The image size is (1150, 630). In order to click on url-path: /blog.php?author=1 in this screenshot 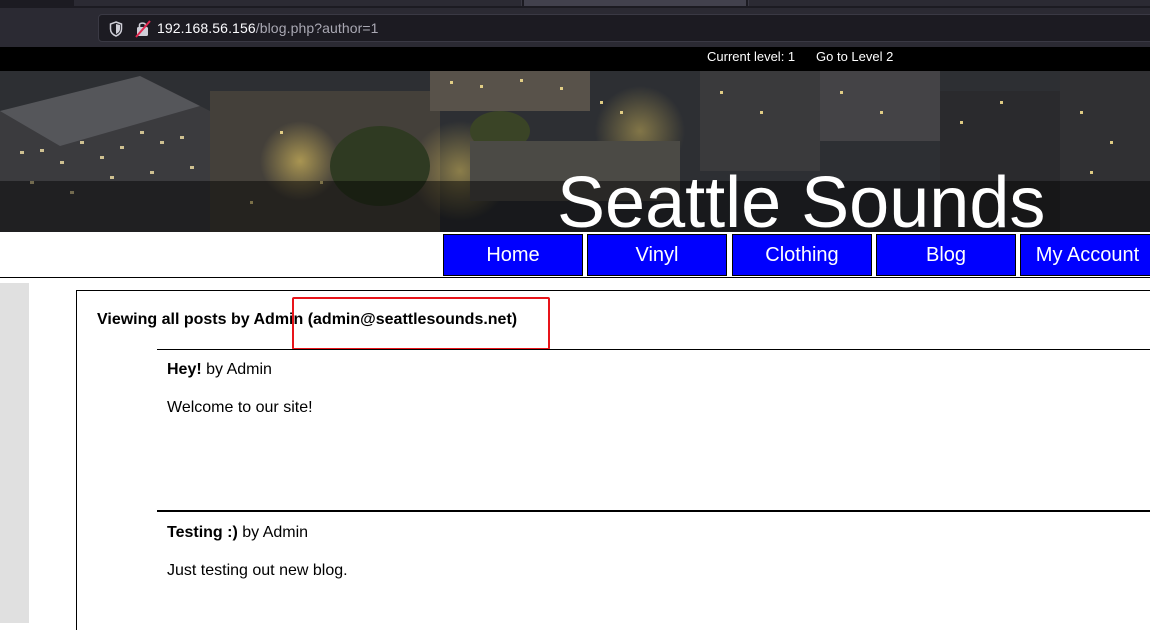, I will do `click(317, 28)`.